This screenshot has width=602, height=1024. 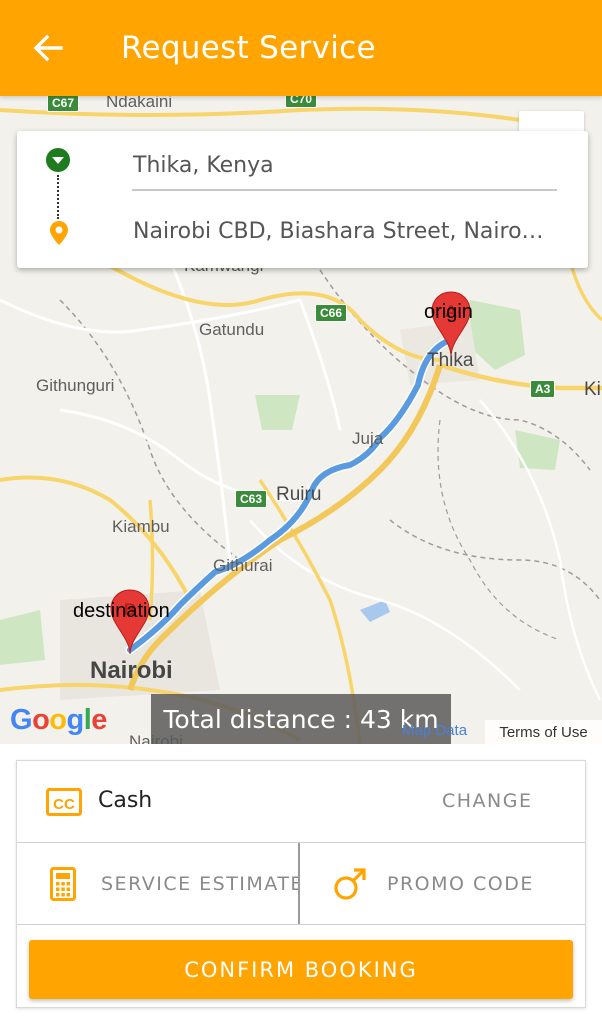 I want to click on road-shield-c67: C67, so click(x=63, y=104).